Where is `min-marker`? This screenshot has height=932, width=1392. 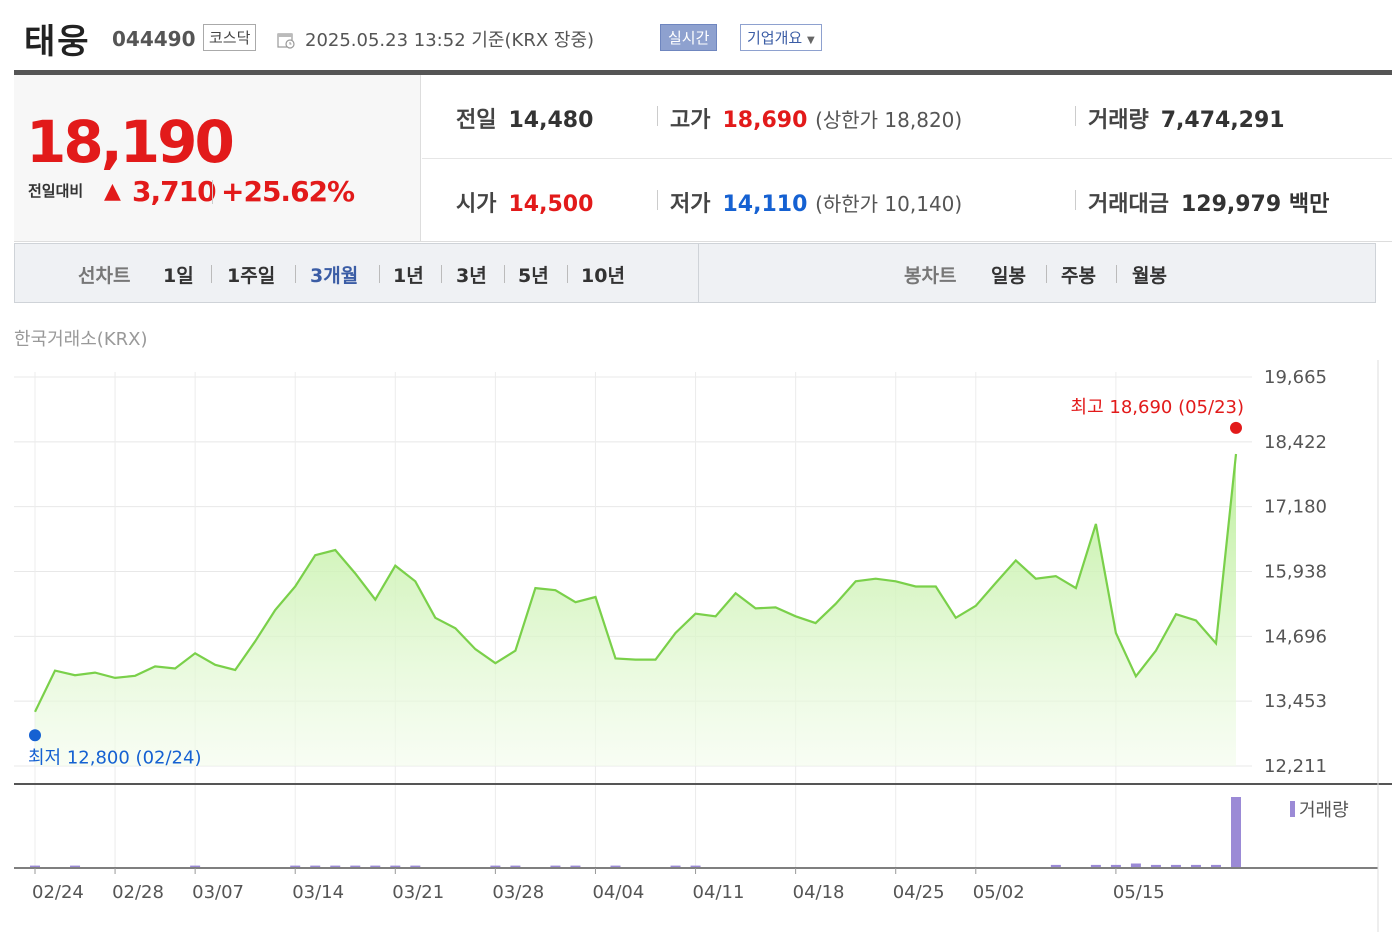 min-marker is located at coordinates (35, 735).